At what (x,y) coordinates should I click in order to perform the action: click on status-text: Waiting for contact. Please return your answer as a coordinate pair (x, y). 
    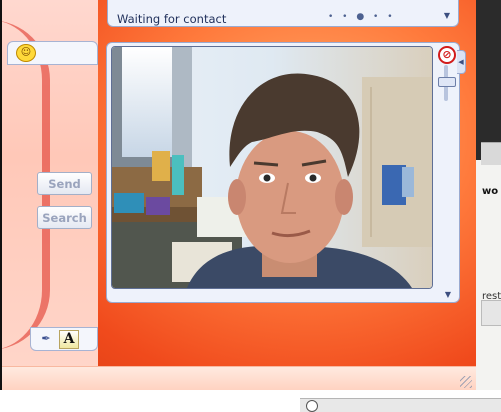
    Looking at the image, I should click on (172, 19).